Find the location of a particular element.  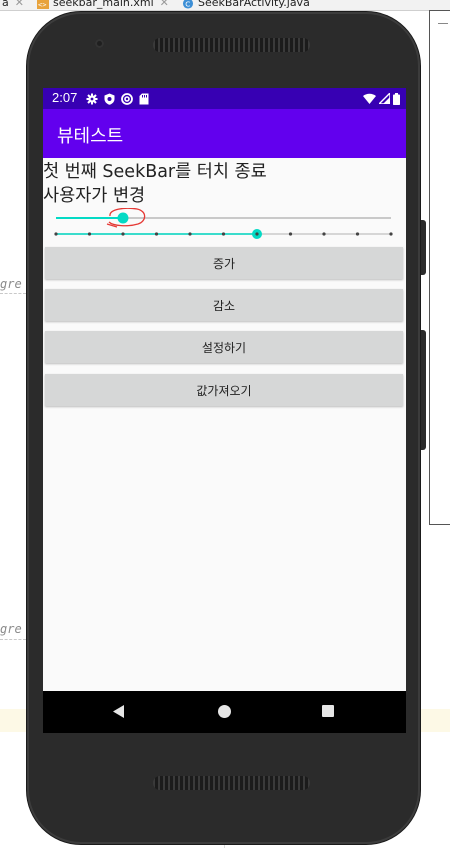

notification-icons is located at coordinates (117, 98).